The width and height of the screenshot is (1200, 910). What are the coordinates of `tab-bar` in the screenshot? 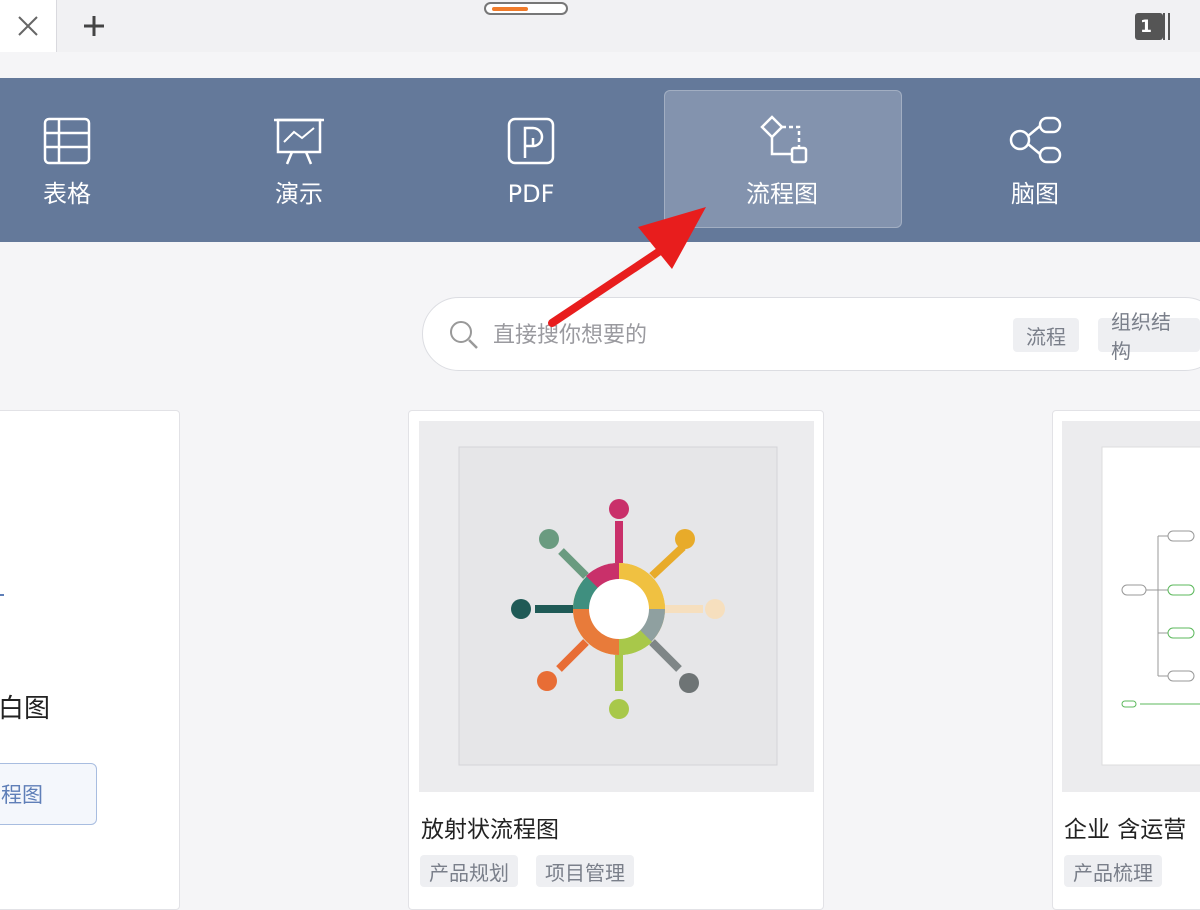 It's located at (600, 26).